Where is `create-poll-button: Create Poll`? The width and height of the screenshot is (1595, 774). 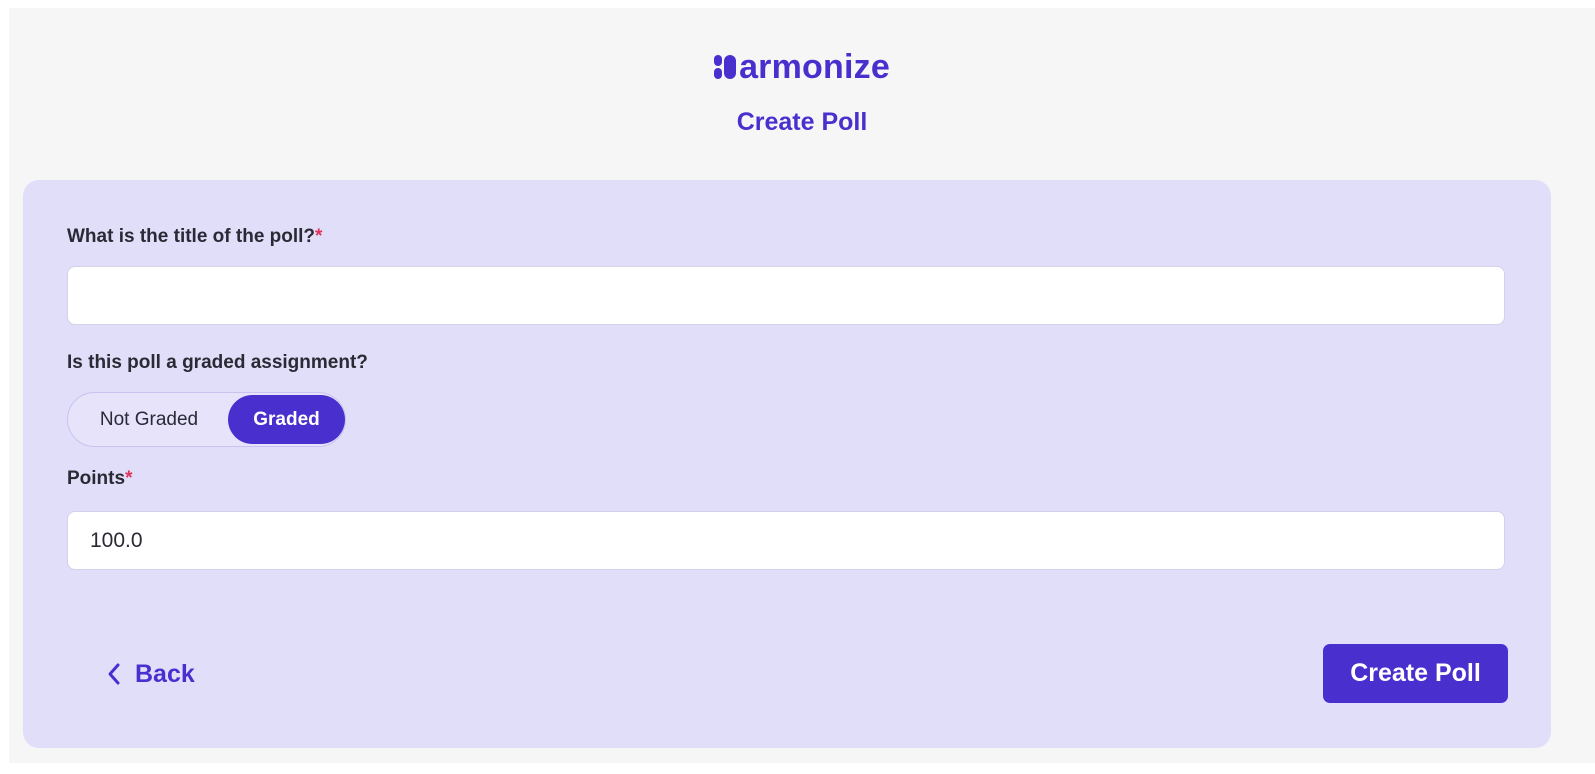
create-poll-button: Create Poll is located at coordinates (1415, 673).